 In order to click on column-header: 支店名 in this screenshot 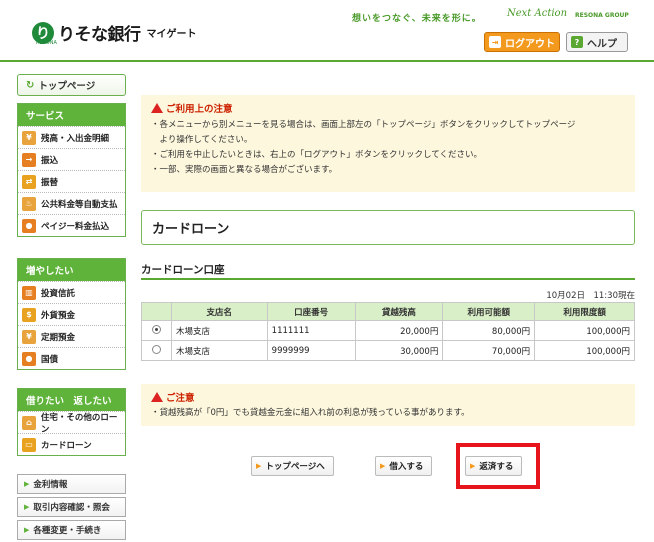, I will do `click(219, 311)`.